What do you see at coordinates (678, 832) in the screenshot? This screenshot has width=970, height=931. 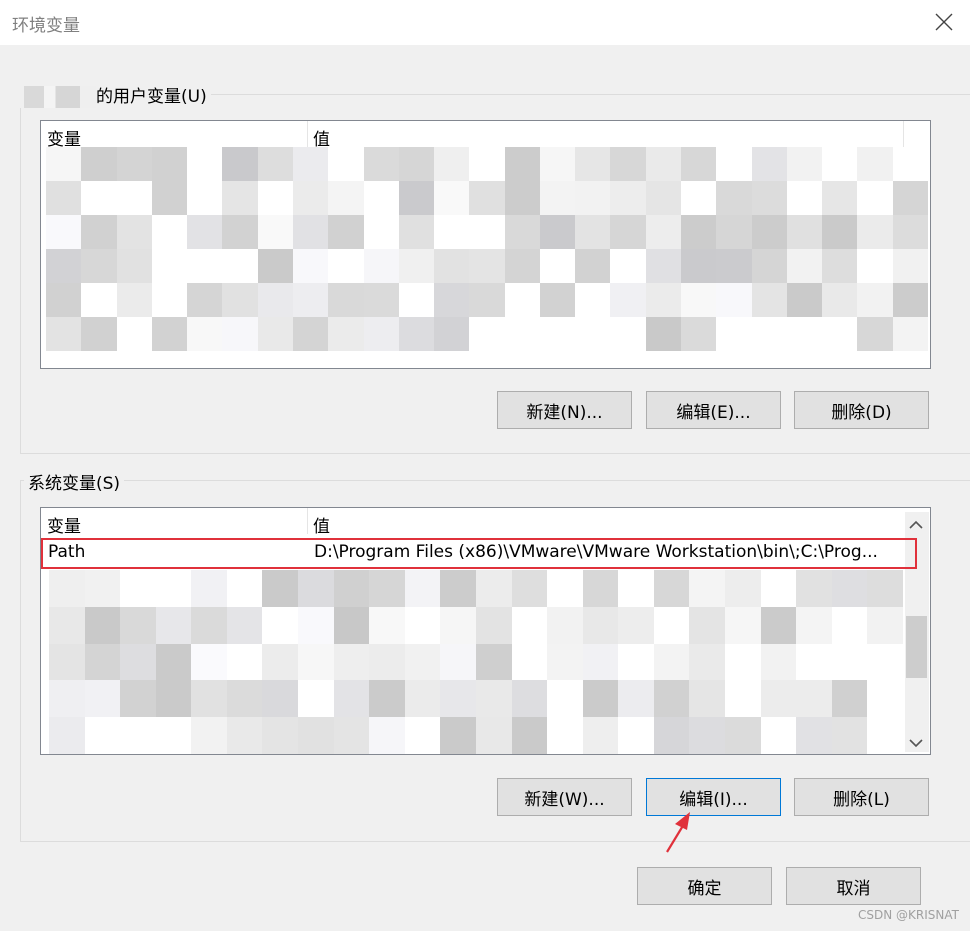 I see `arrow-icon` at bounding box center [678, 832].